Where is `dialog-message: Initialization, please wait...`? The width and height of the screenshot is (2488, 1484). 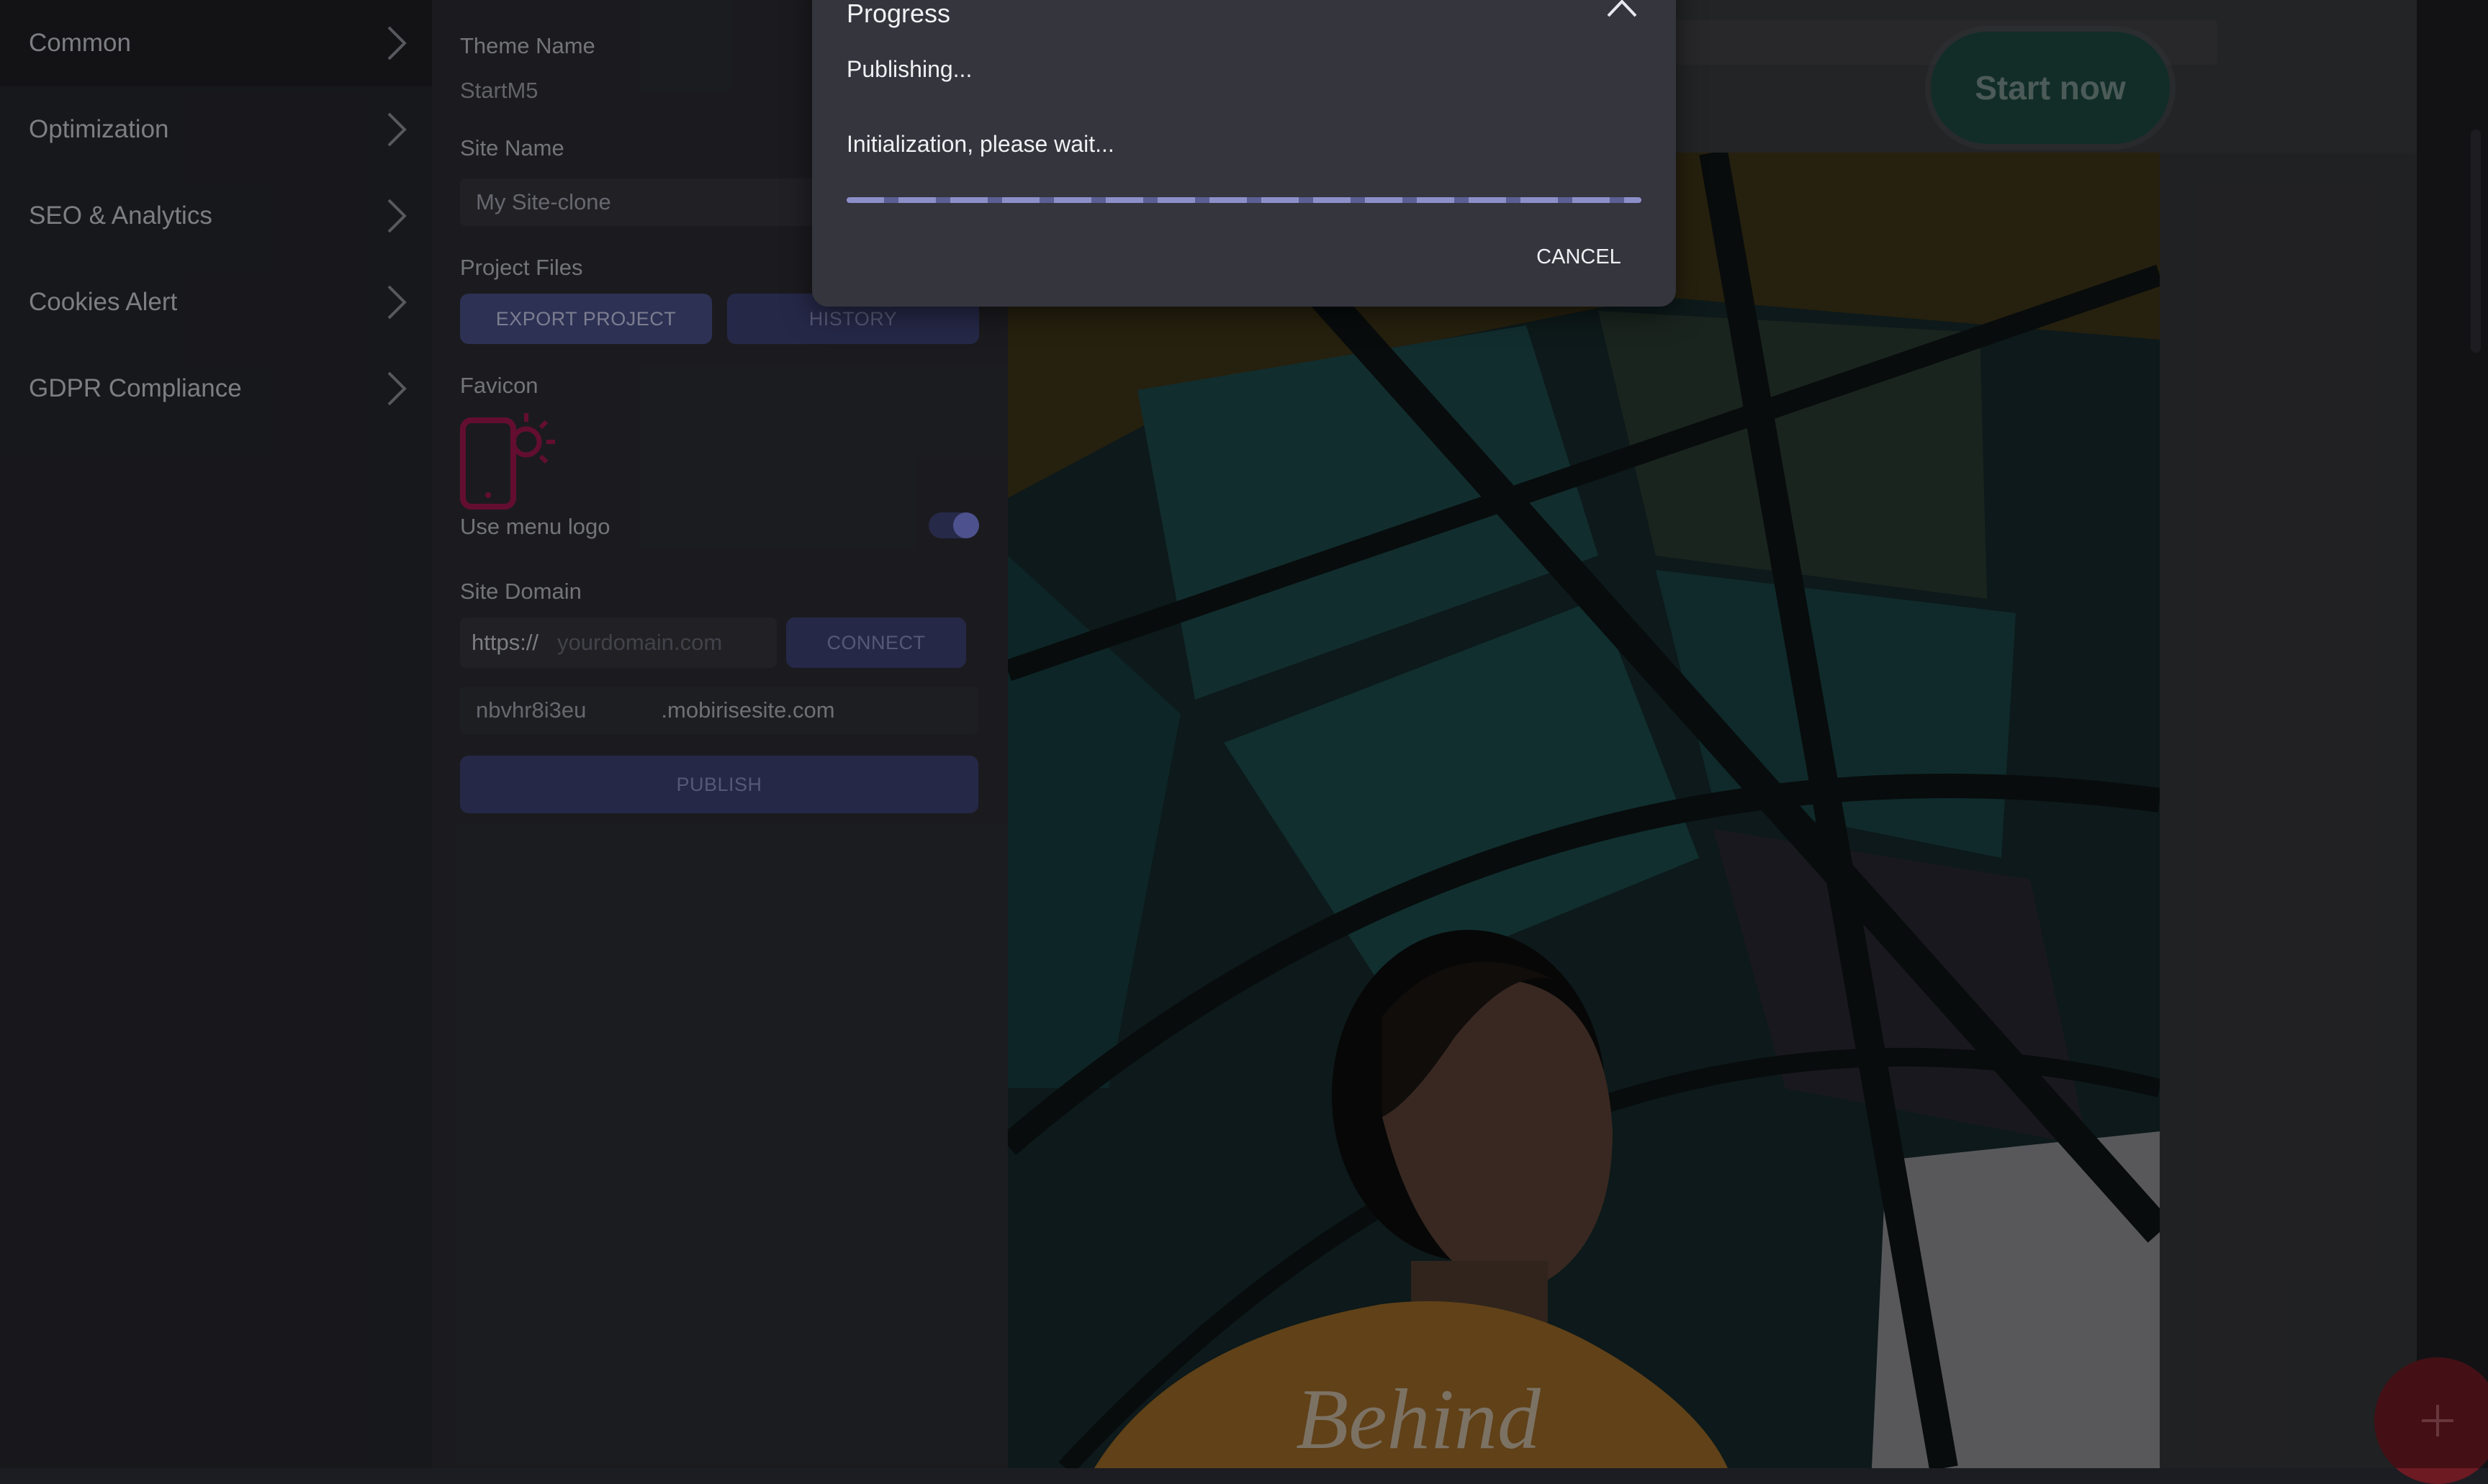
dialog-message: Initialization, please wait... is located at coordinates (981, 144).